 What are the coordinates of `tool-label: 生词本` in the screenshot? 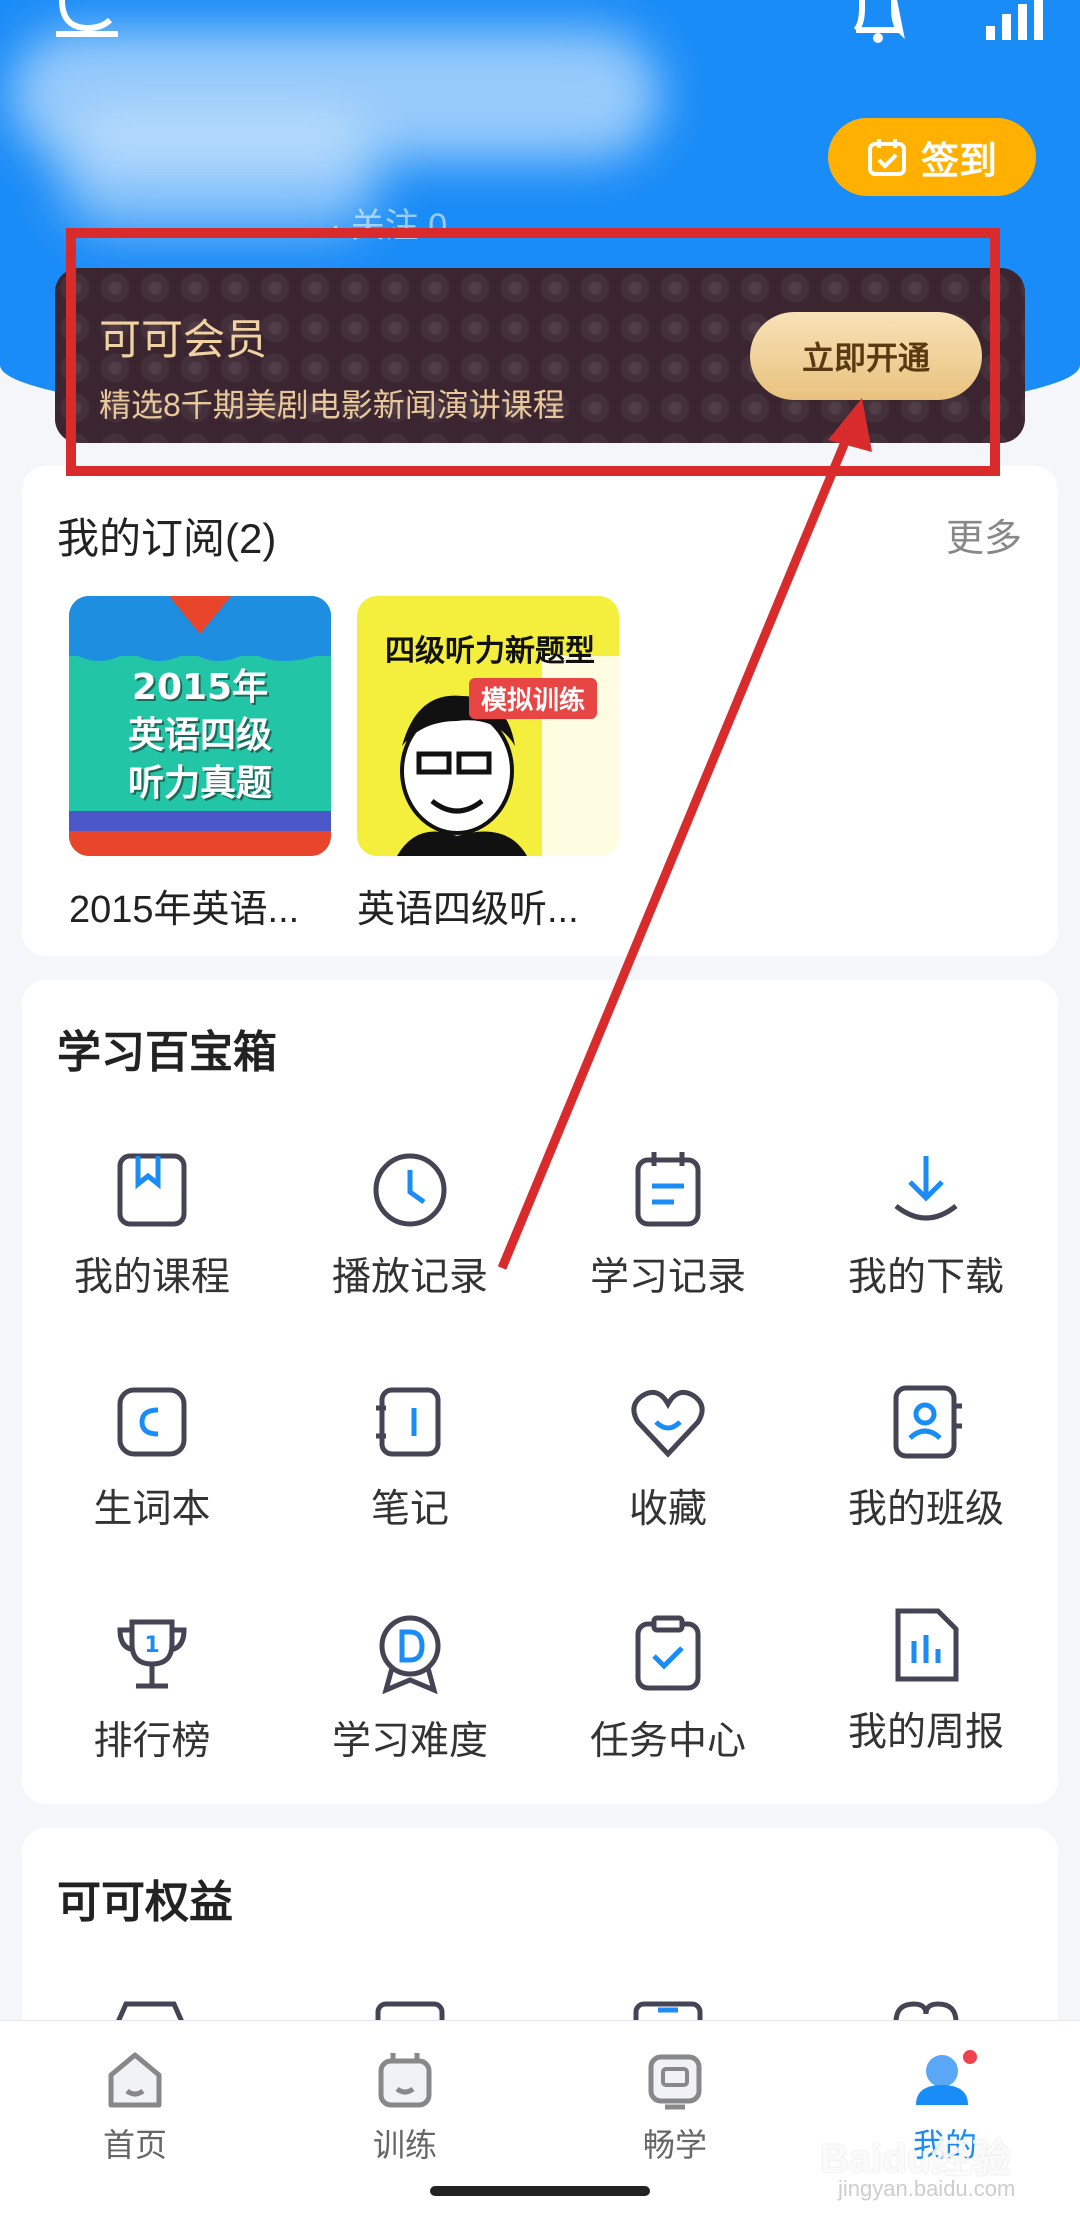 It's located at (152, 1509).